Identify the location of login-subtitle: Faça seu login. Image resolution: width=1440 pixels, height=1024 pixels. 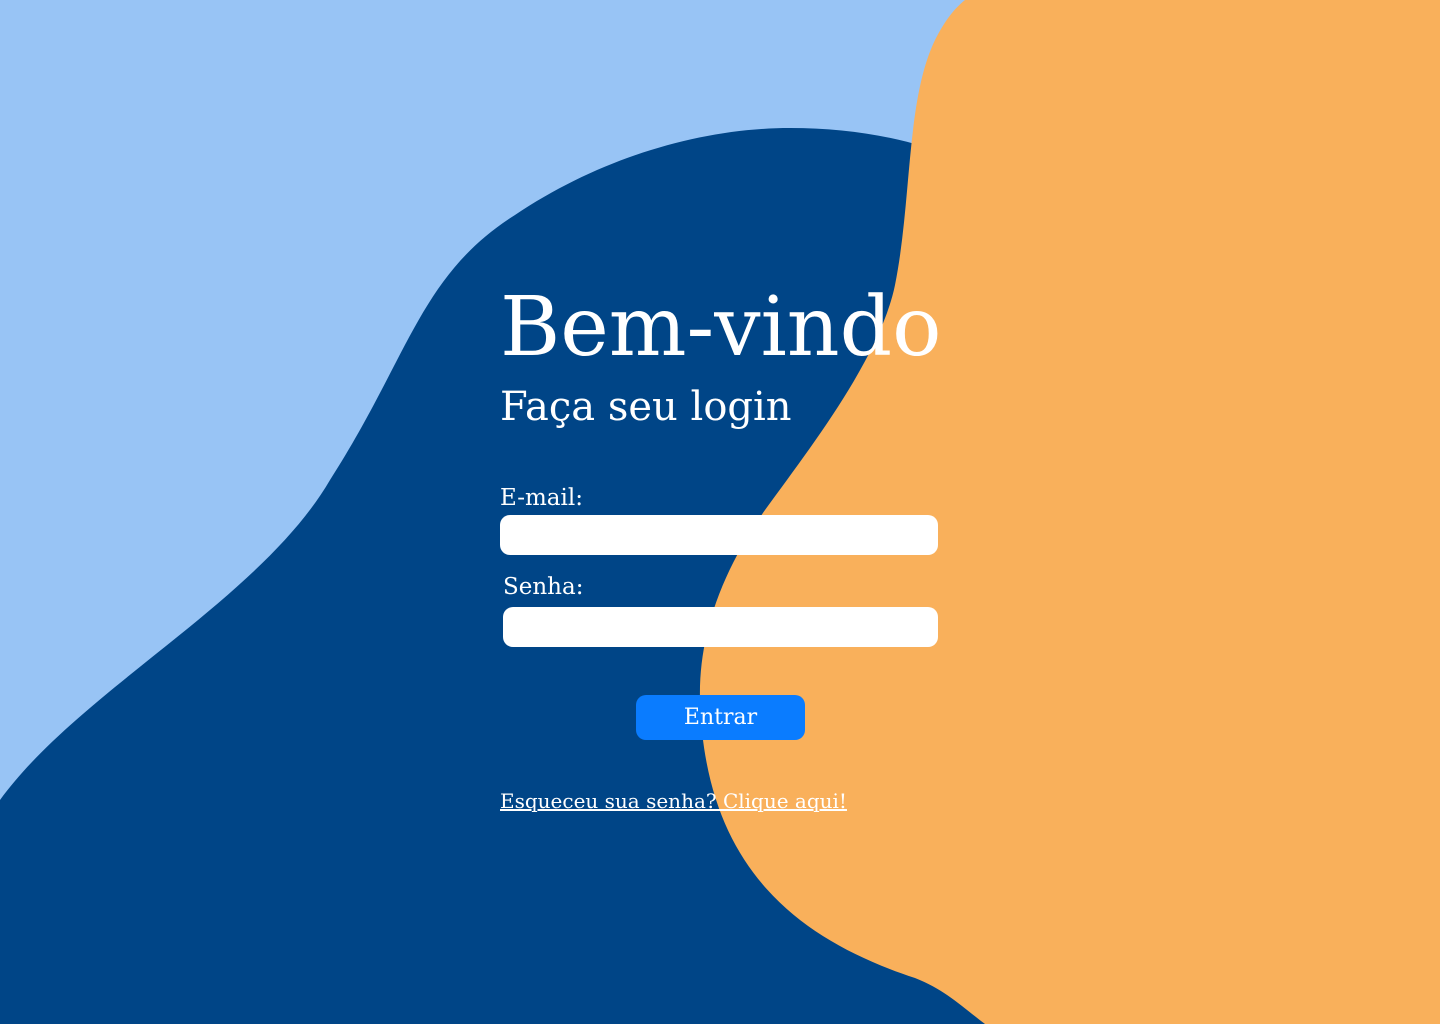
(646, 407).